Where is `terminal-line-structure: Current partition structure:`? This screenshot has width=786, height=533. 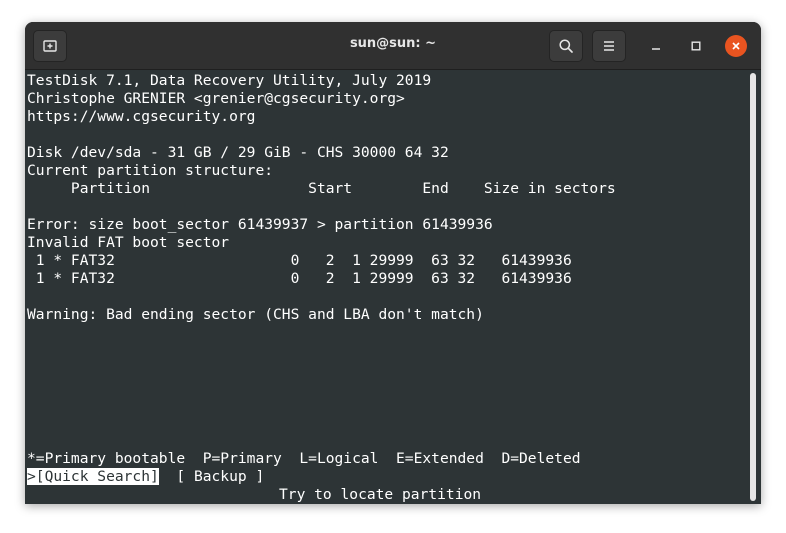 terminal-line-structure: Current partition structure: is located at coordinates (150, 170).